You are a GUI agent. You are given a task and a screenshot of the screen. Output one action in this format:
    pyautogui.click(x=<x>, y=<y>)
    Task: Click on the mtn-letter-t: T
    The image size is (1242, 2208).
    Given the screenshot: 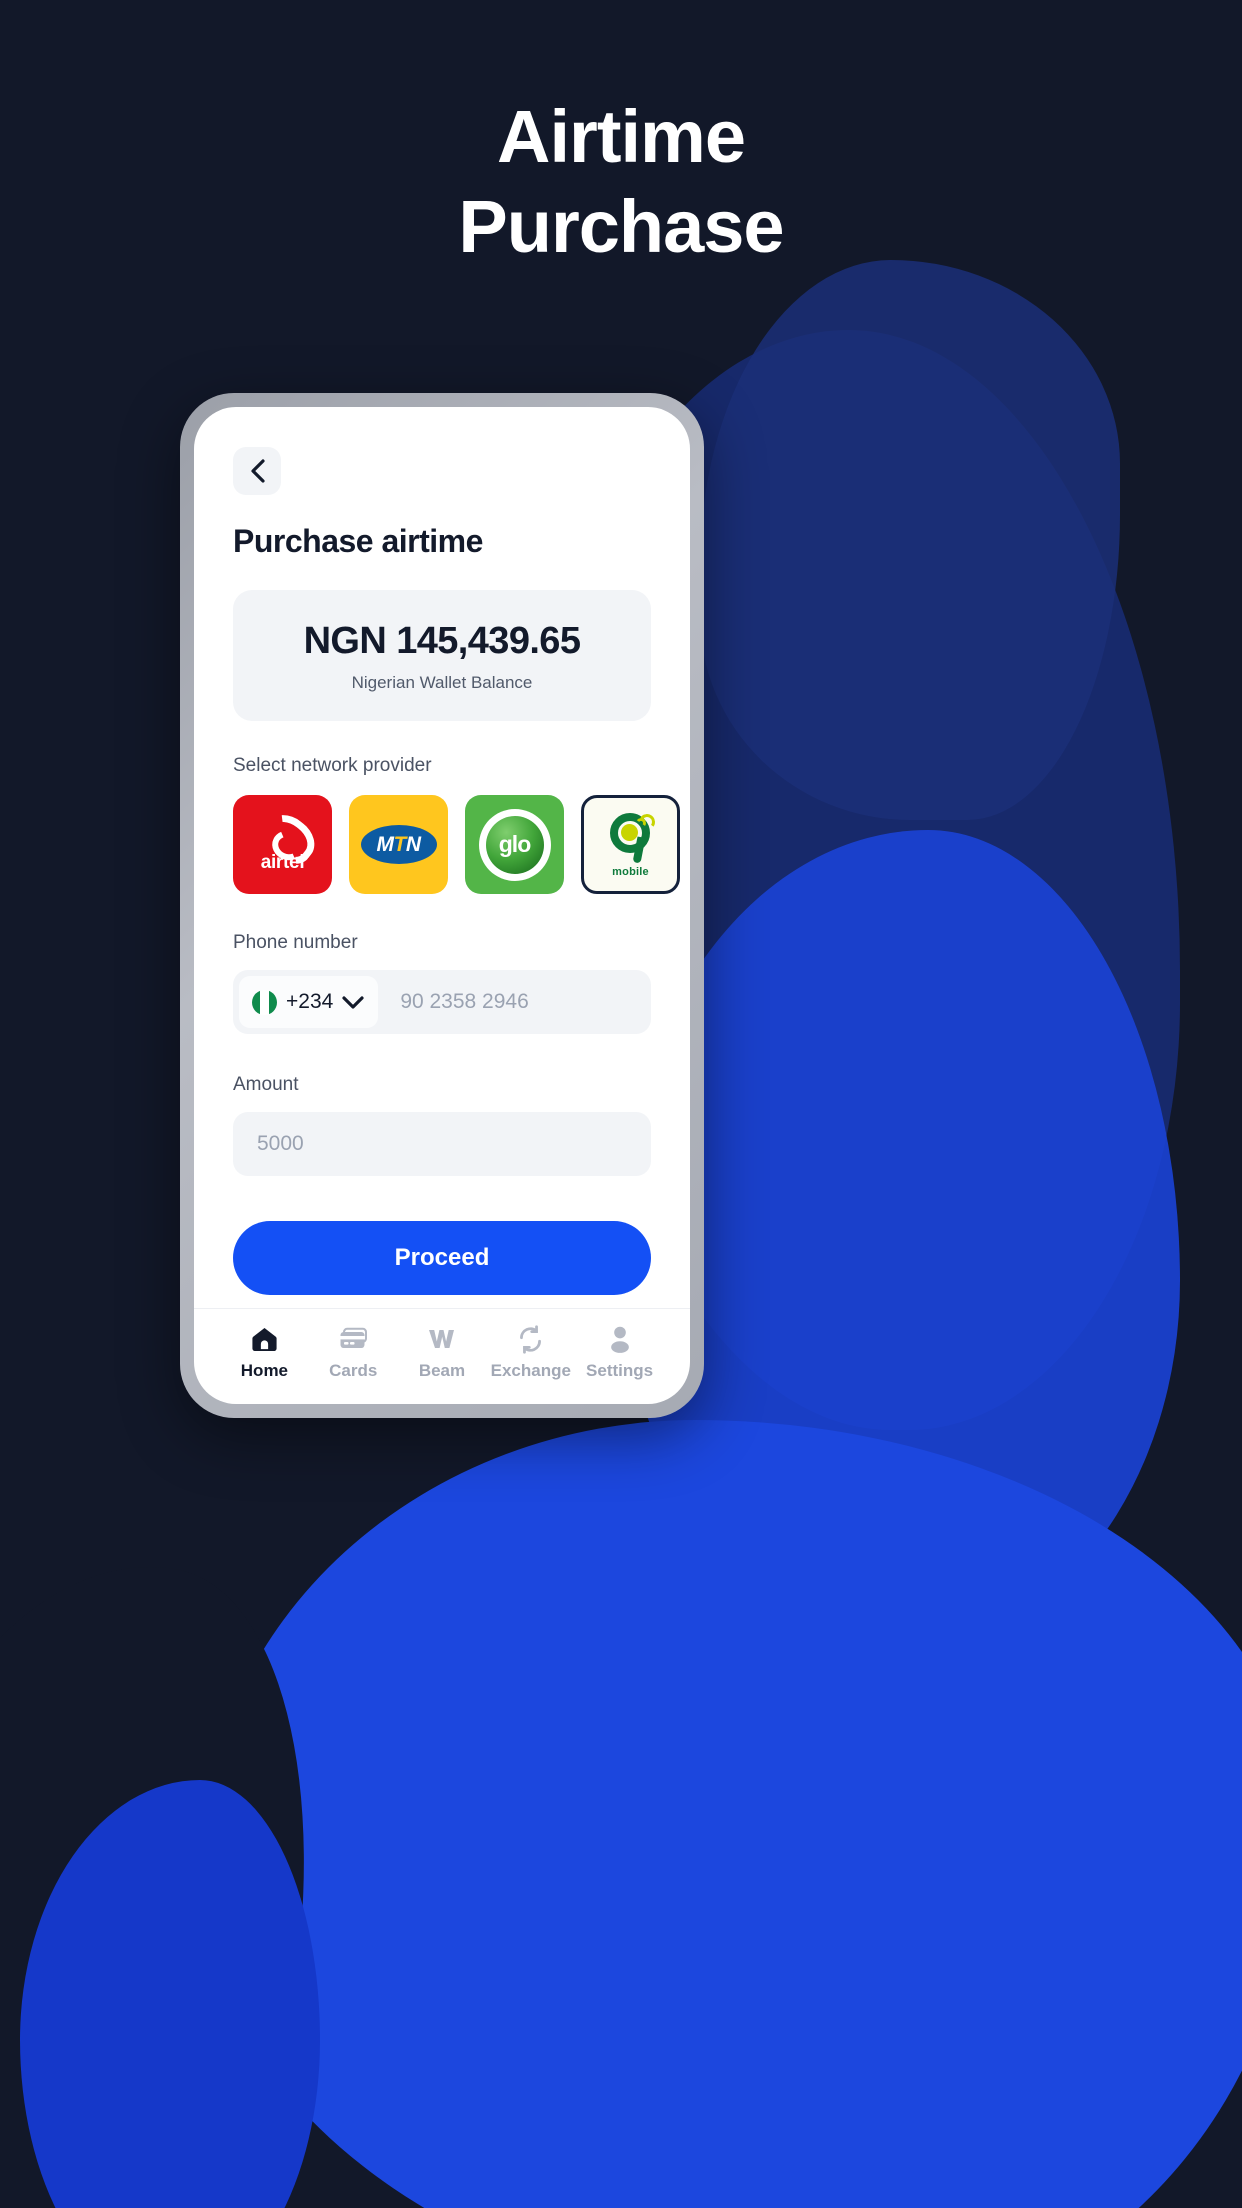 What is the action you would take?
    pyautogui.click(x=400, y=844)
    